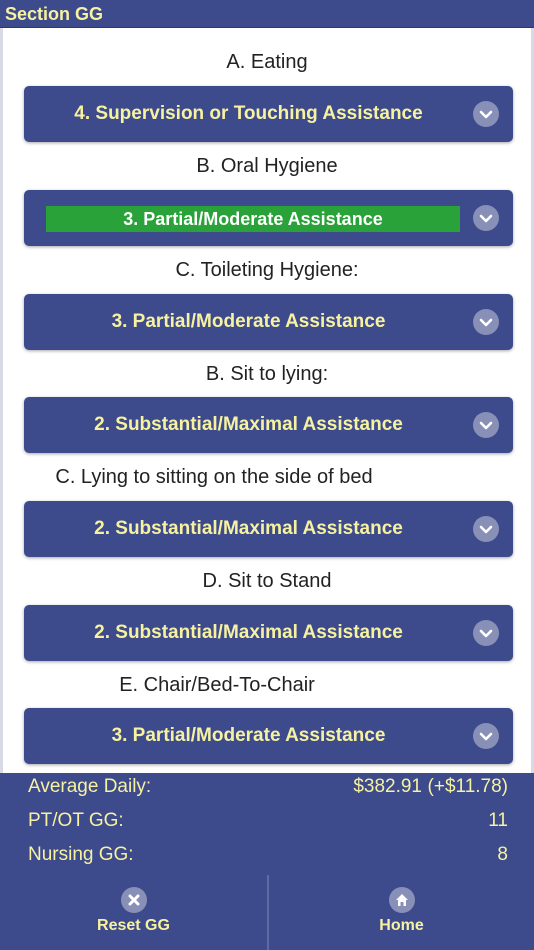 The width and height of the screenshot is (534, 950). I want to click on home-button: Home, so click(401, 912).